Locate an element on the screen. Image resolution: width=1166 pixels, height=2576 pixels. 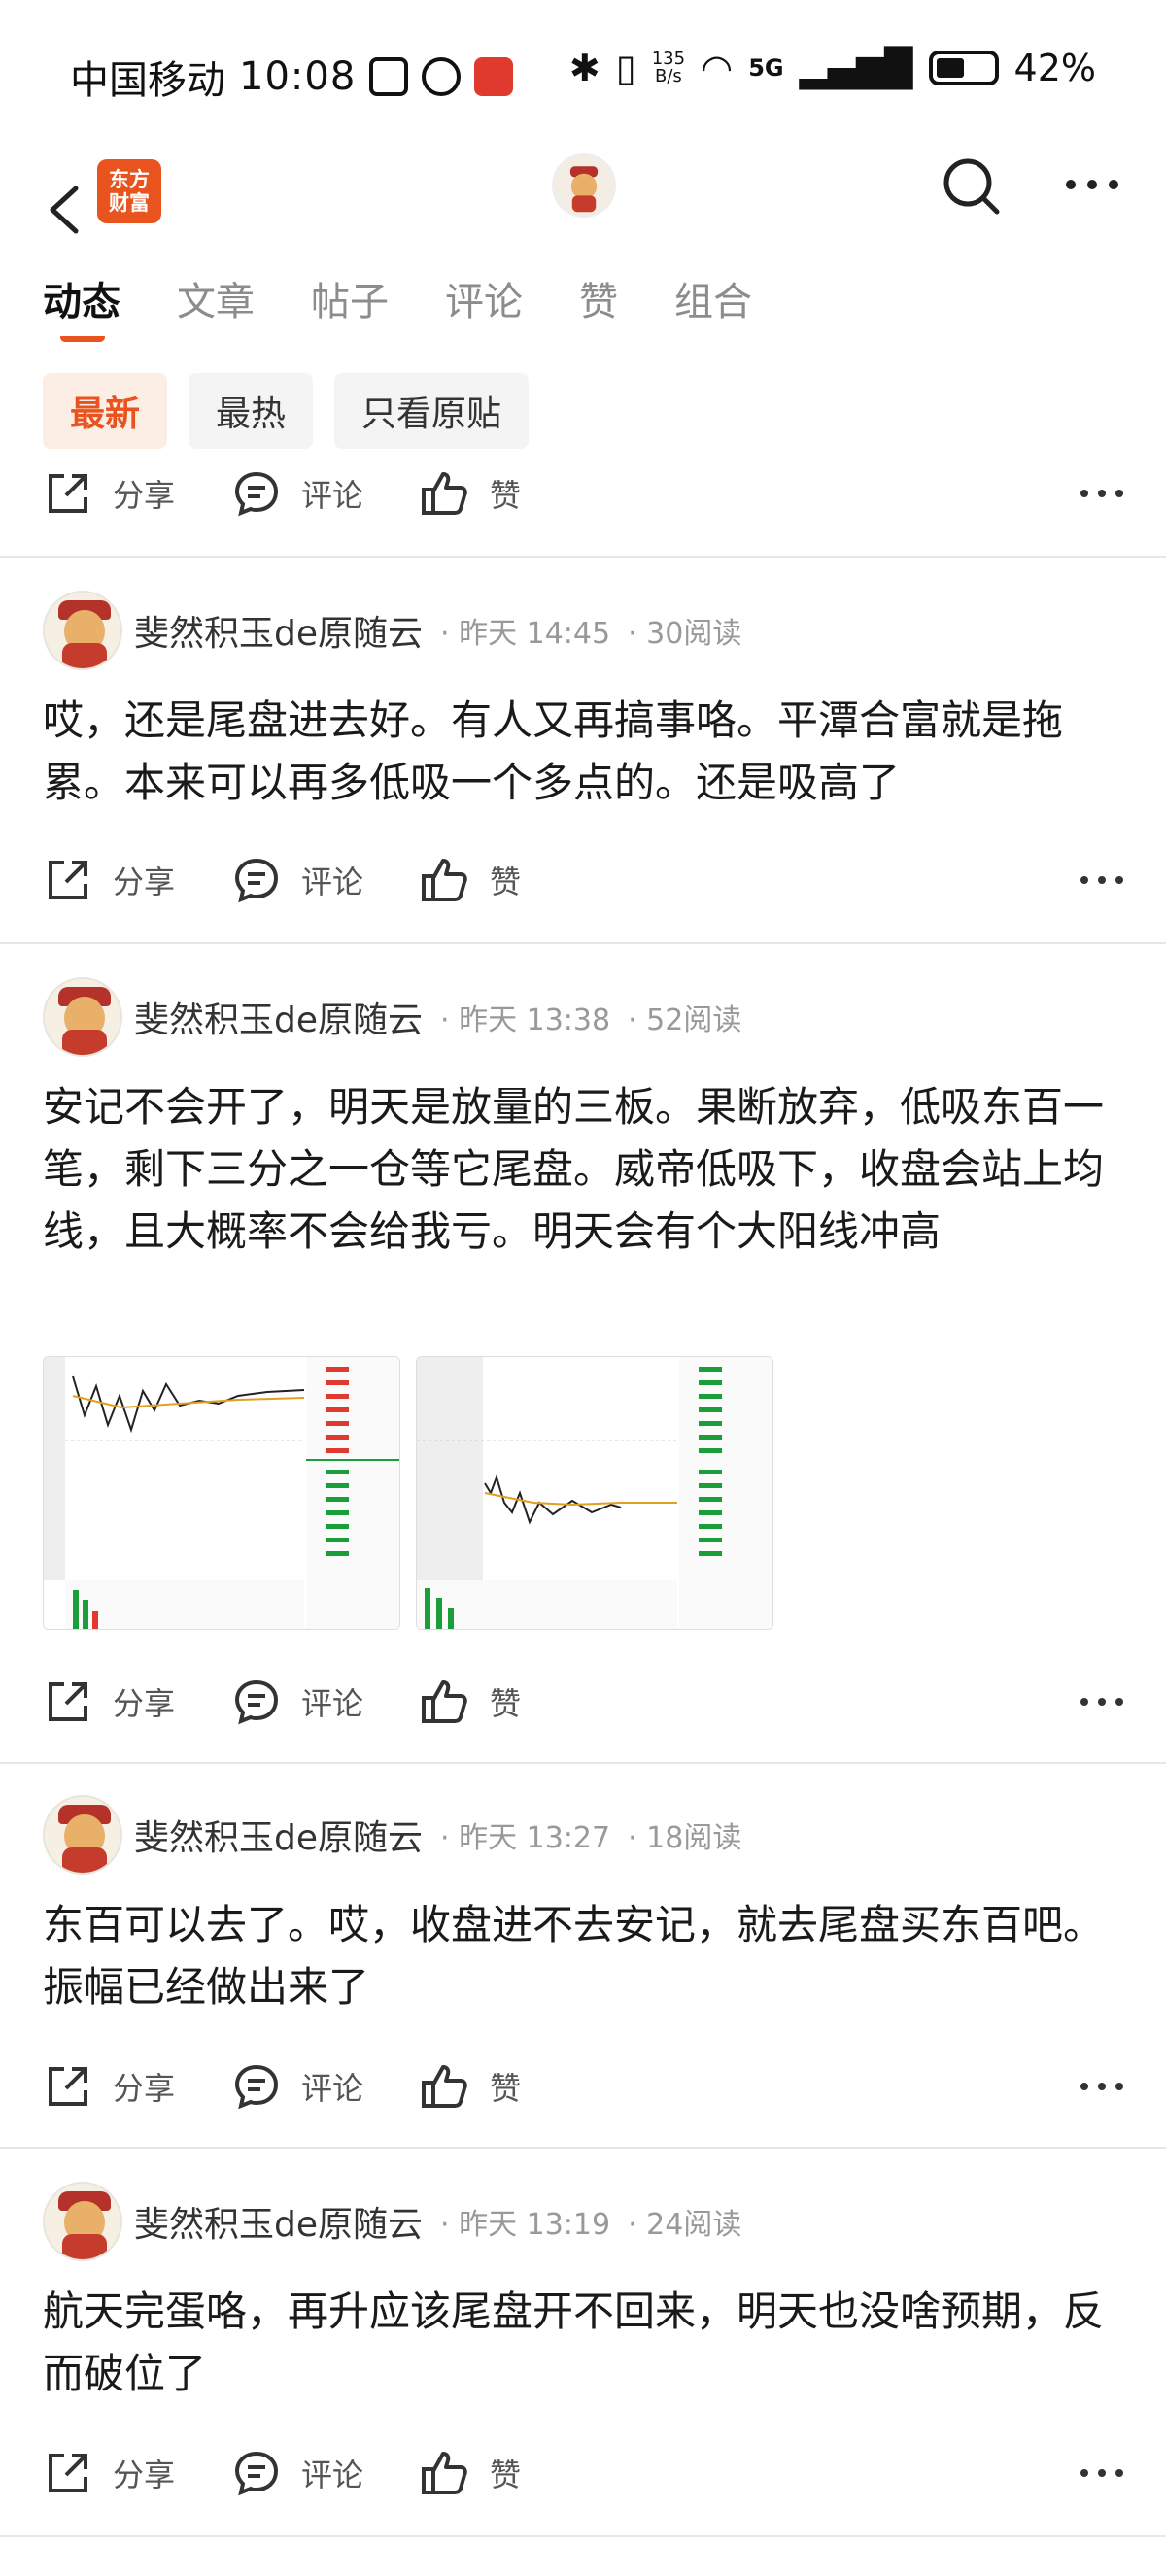
post-meta: 斐然积玉de原随云 · 昨天 13:19 · 24阅读 is located at coordinates (392, 2221).